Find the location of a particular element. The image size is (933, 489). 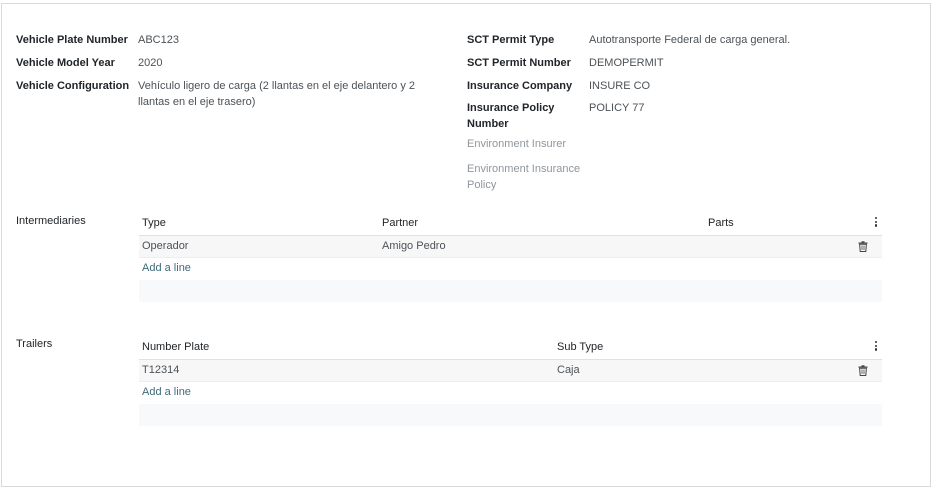

cell-partner: Amigo Pedro is located at coordinates (414, 246).